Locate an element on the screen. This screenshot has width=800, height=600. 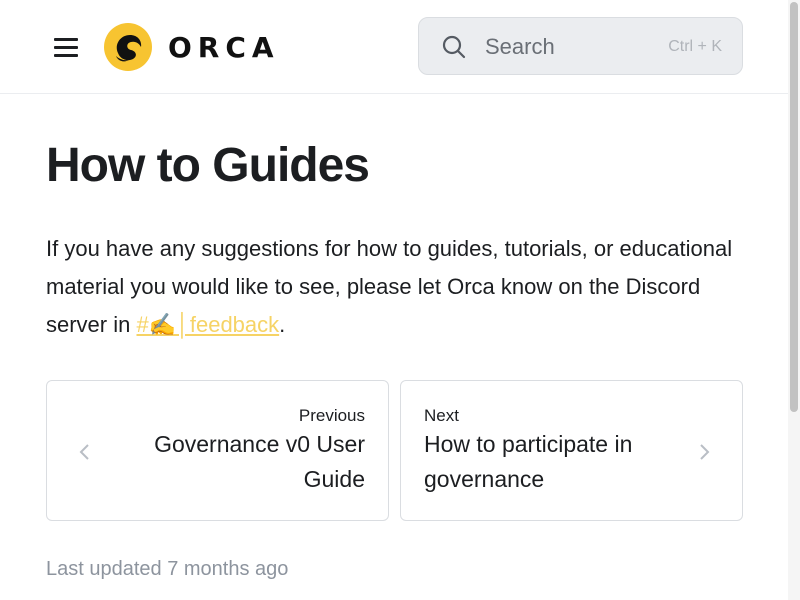
intro-end: . is located at coordinates (282, 324).